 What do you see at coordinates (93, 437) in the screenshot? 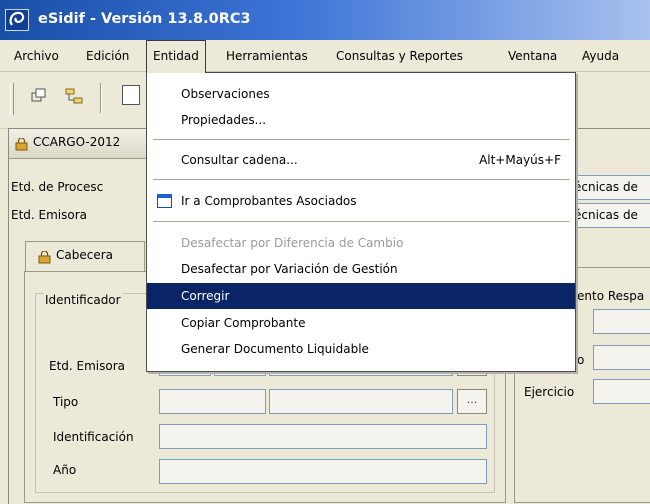
I see `identificacion-label: Identificación` at bounding box center [93, 437].